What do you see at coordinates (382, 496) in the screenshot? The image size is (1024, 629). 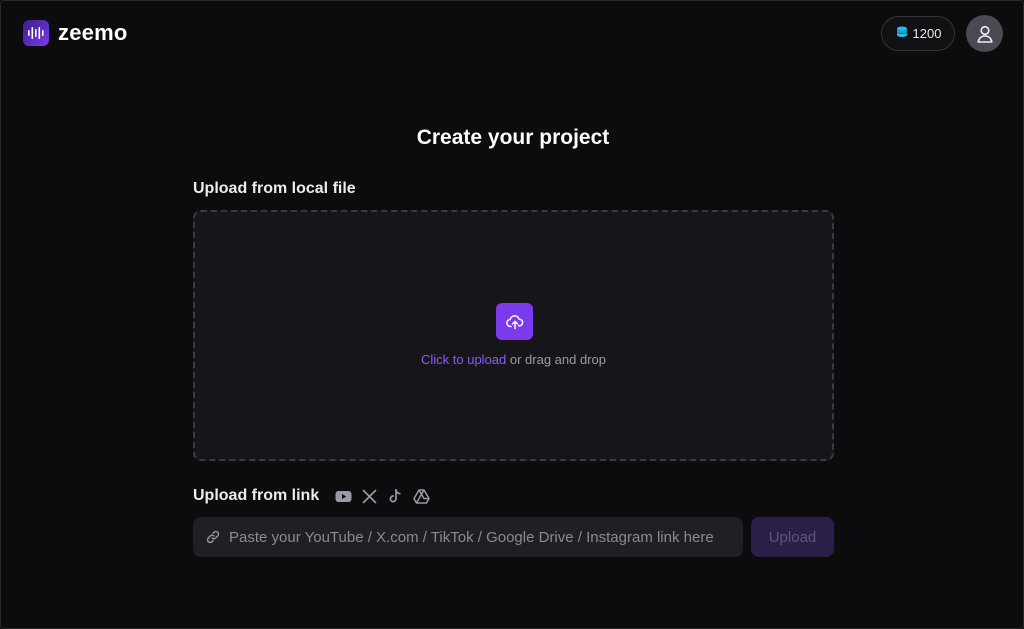 I see `platform-icons` at bounding box center [382, 496].